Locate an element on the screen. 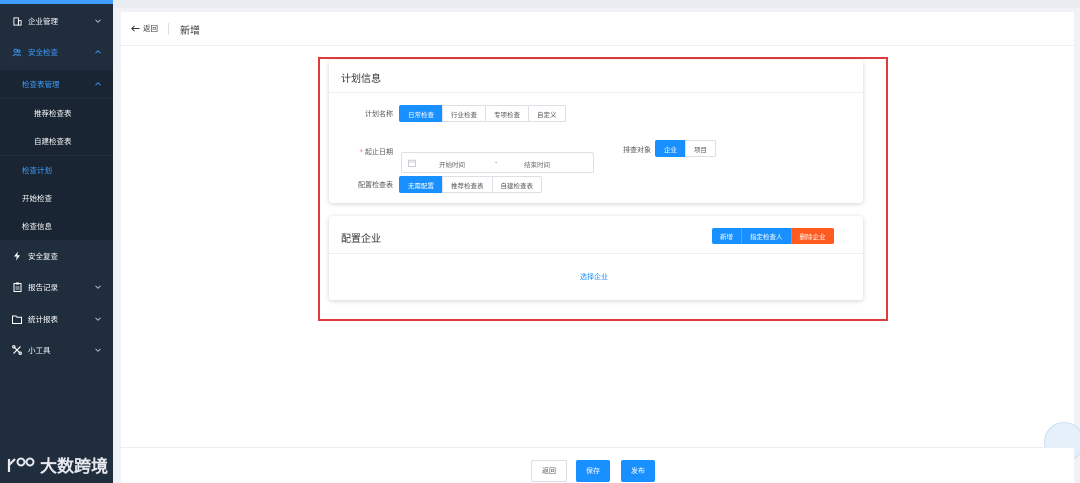 Image resolution: width=1080 pixels, height=483 pixels. sidebar-item-safety-recheck: 安全复查 is located at coordinates (56, 256).